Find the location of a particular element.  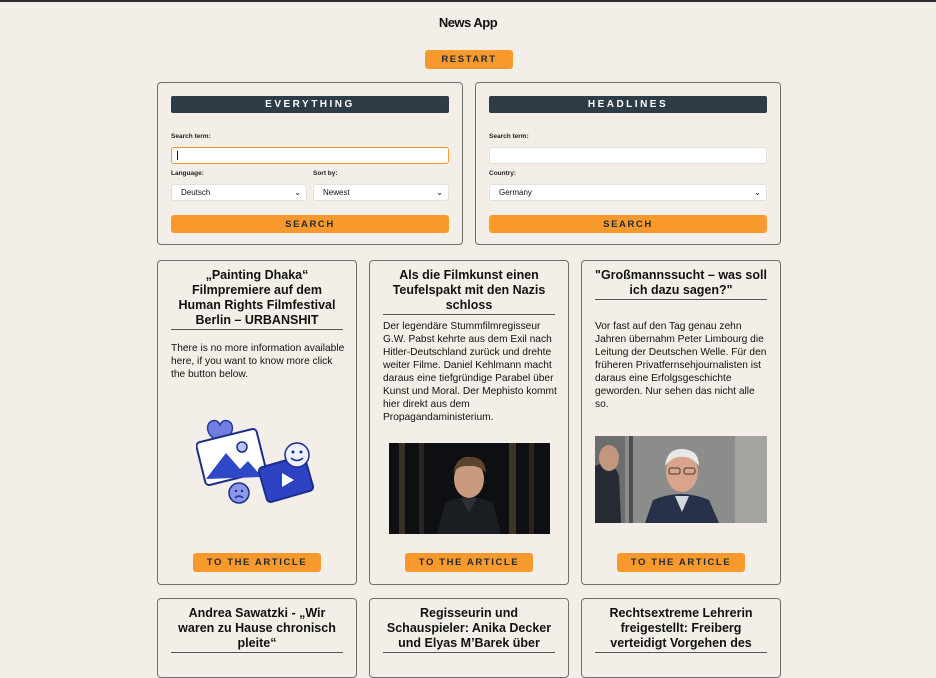

headlines-search-input is located at coordinates (628, 155).